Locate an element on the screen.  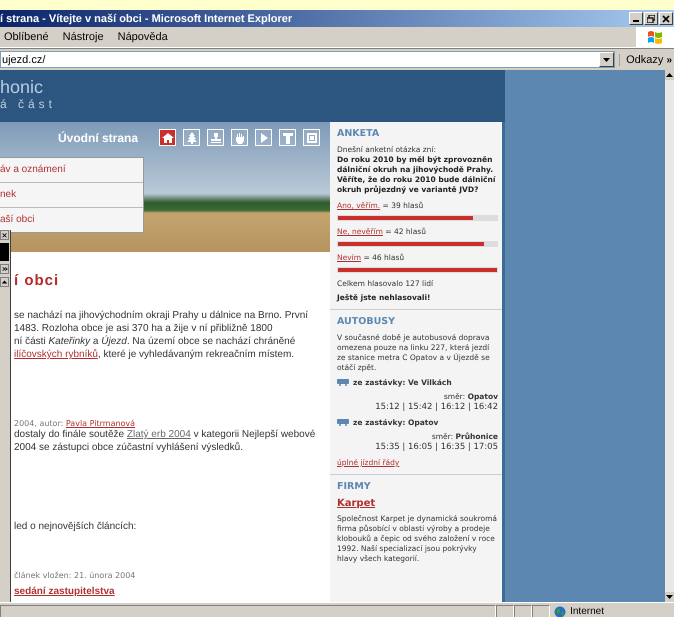
address-field: ujezd.cz/ is located at coordinates (308, 59).